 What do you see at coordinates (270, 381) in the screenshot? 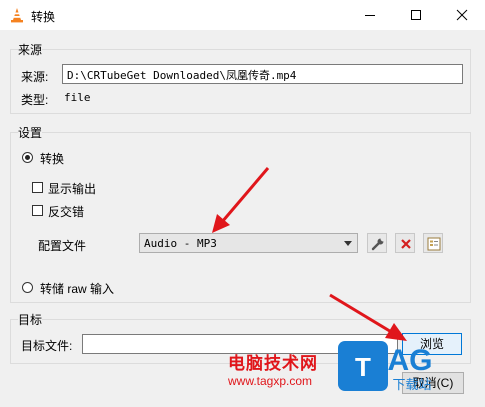
I see `watermark-url: www.tagxp.com` at bounding box center [270, 381].